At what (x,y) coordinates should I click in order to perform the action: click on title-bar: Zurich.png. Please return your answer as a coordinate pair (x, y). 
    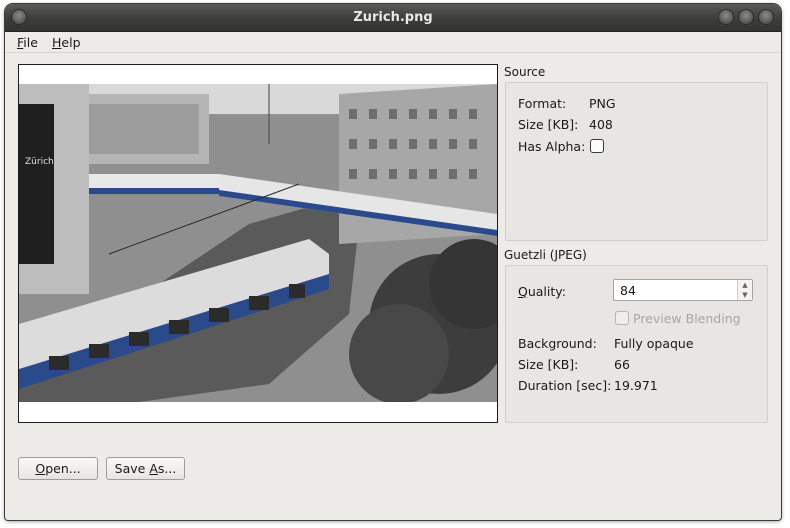
    Looking at the image, I should click on (393, 18).